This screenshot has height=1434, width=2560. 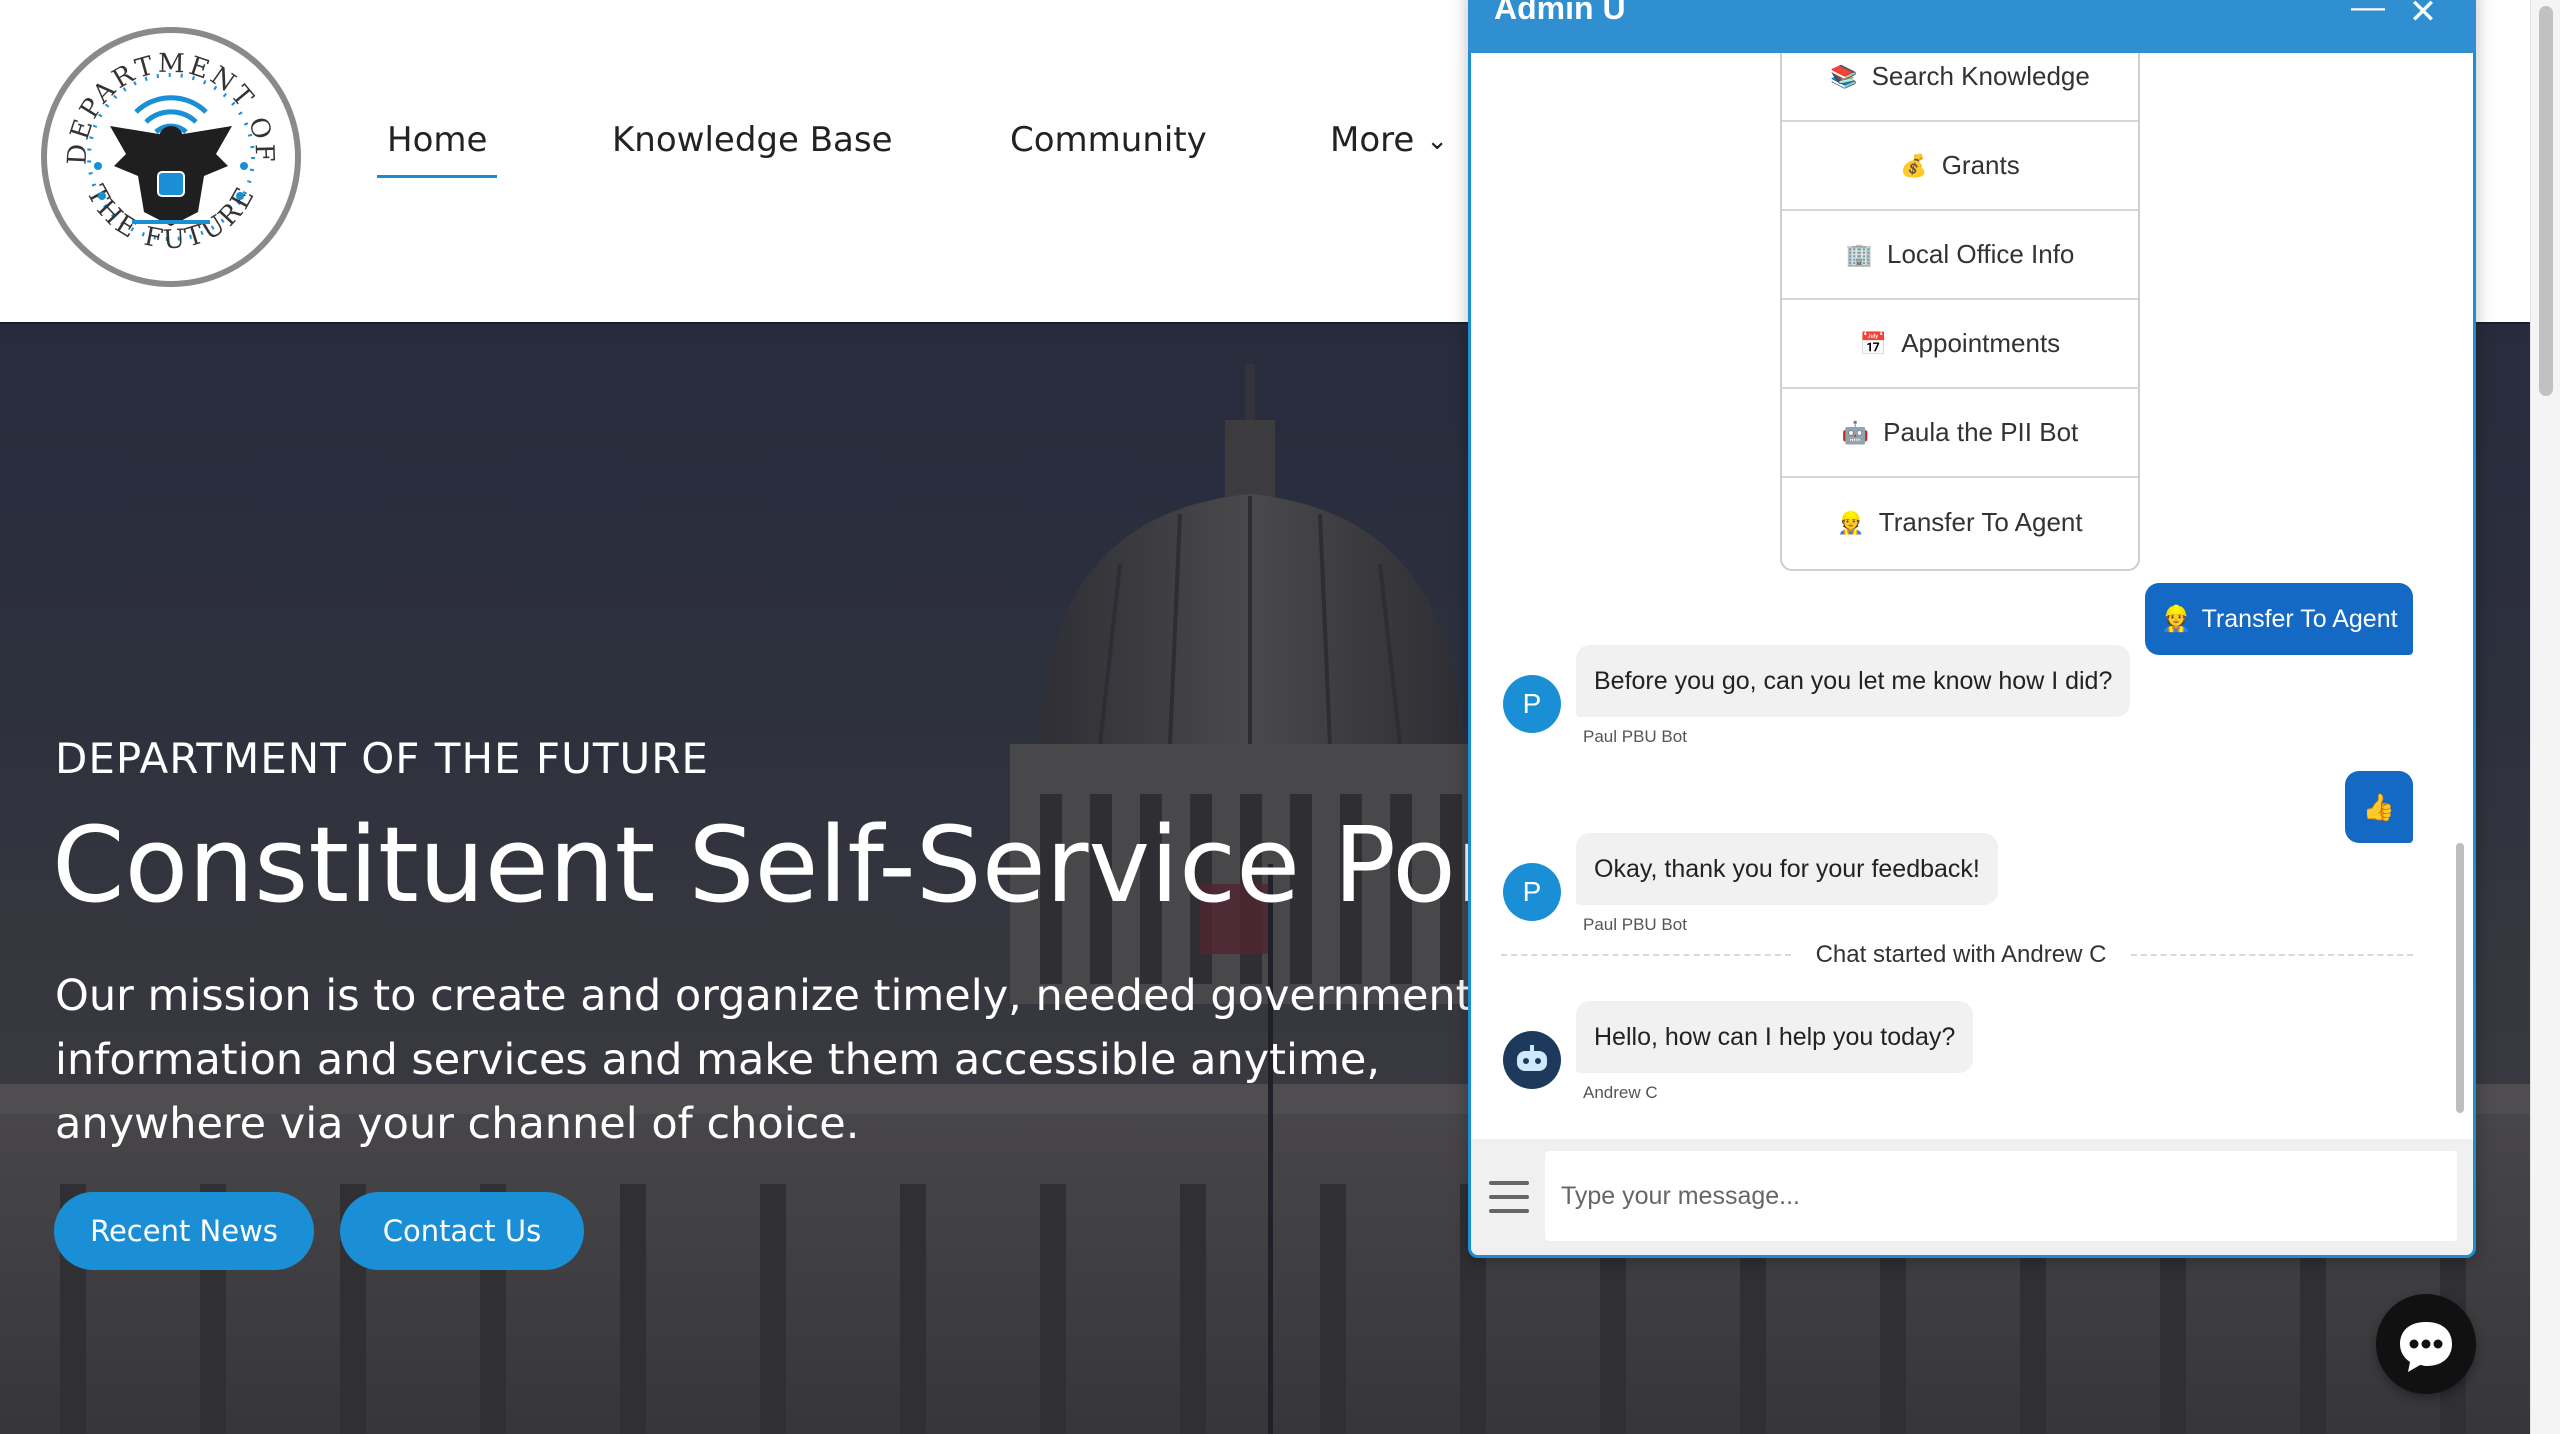 What do you see at coordinates (1980, 522) in the screenshot?
I see `menu-item-label: Transfer To Agent` at bounding box center [1980, 522].